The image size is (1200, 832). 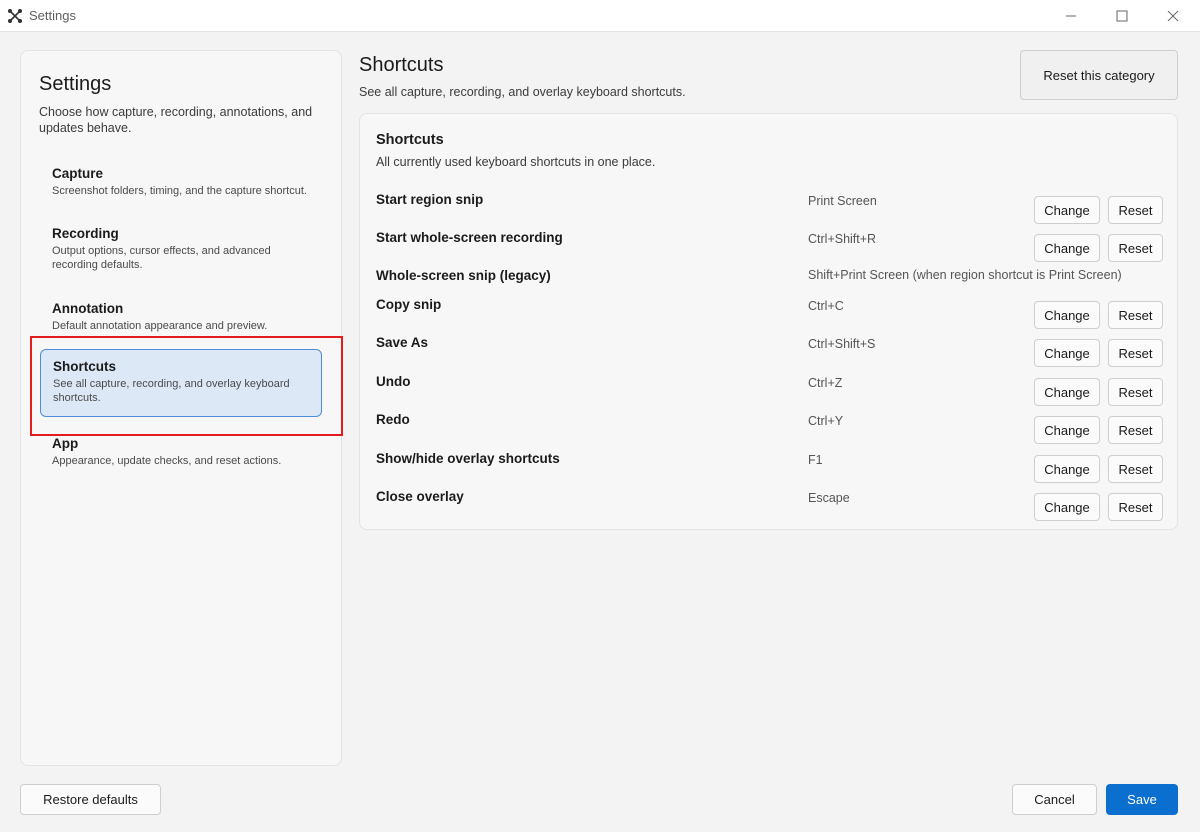 What do you see at coordinates (401, 65) in the screenshot?
I see `page-title: Shortcuts` at bounding box center [401, 65].